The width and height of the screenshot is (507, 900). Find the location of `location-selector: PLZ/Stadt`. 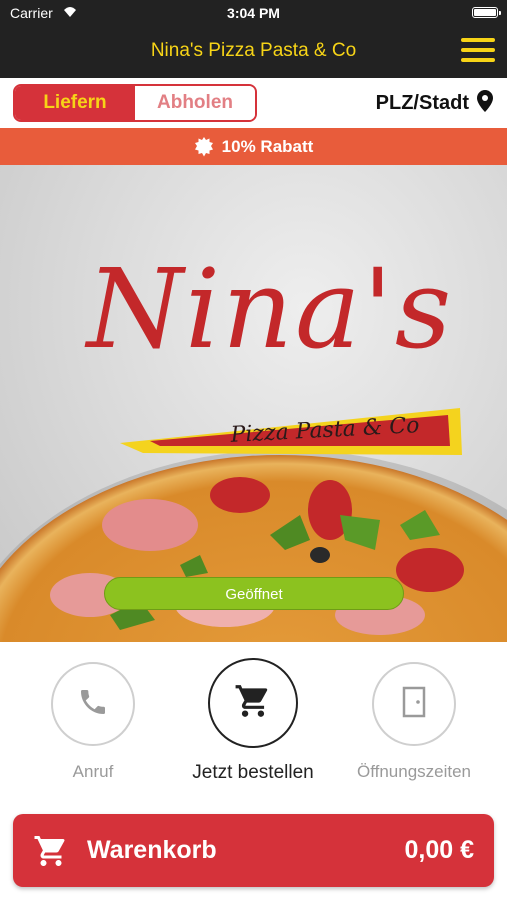

location-selector: PLZ/Stadt is located at coordinates (434, 103).